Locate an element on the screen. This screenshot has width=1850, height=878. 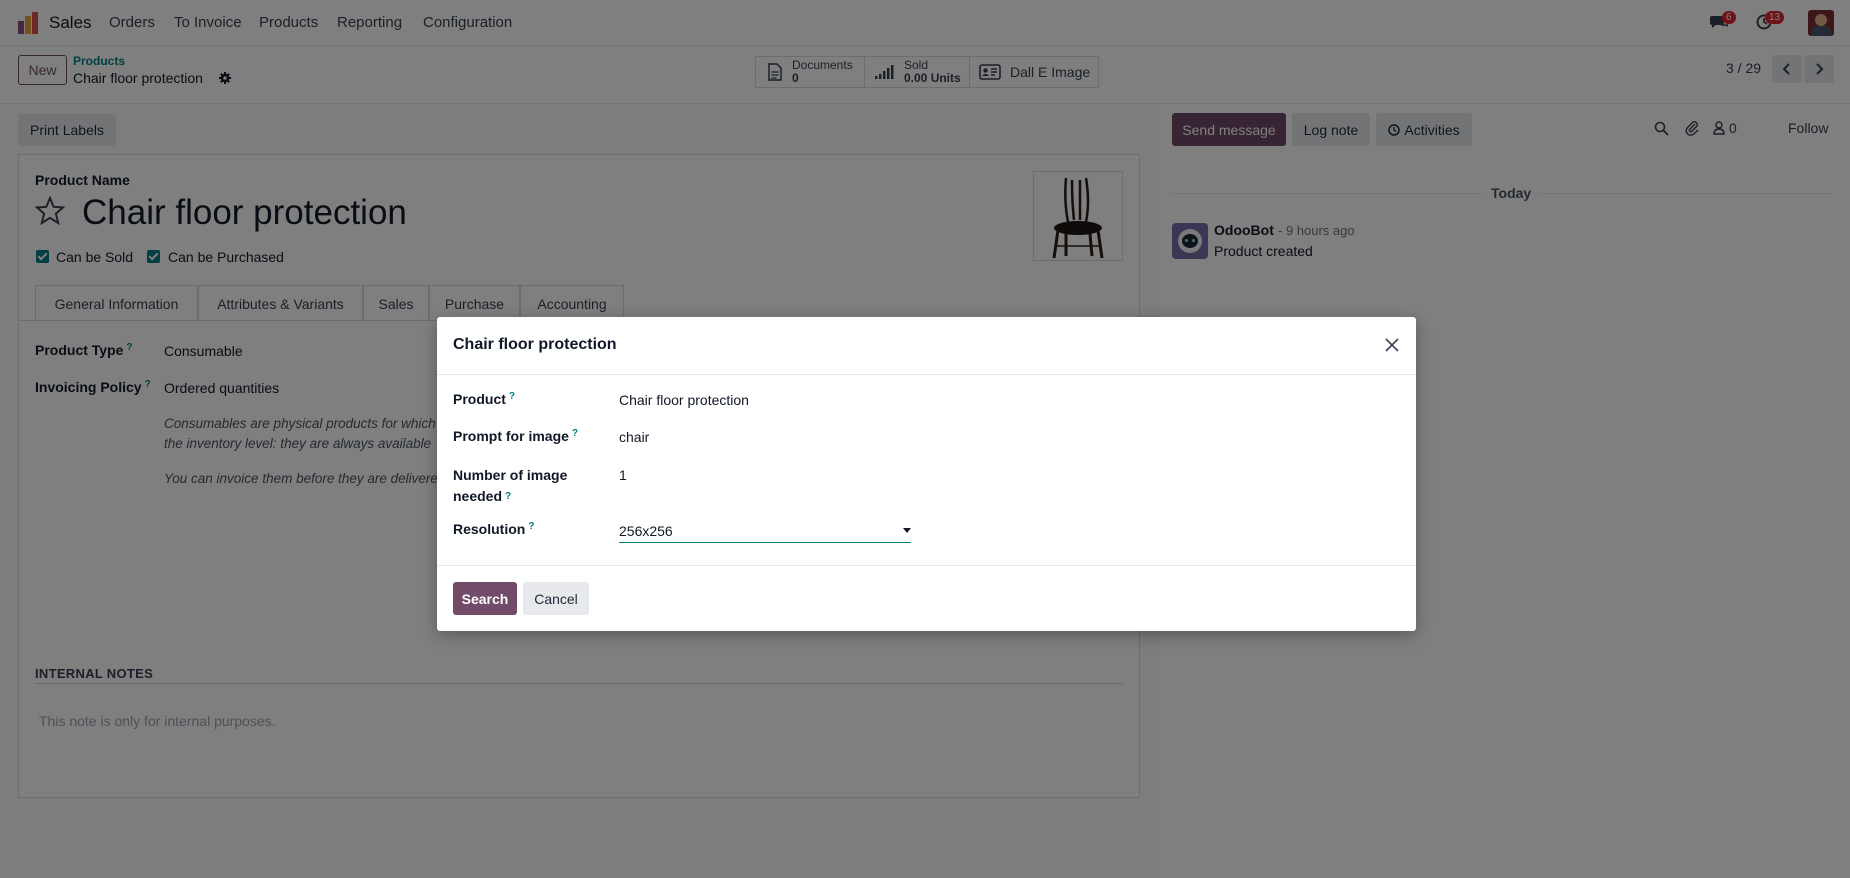
number-images-input: 1 is located at coordinates (623, 475).